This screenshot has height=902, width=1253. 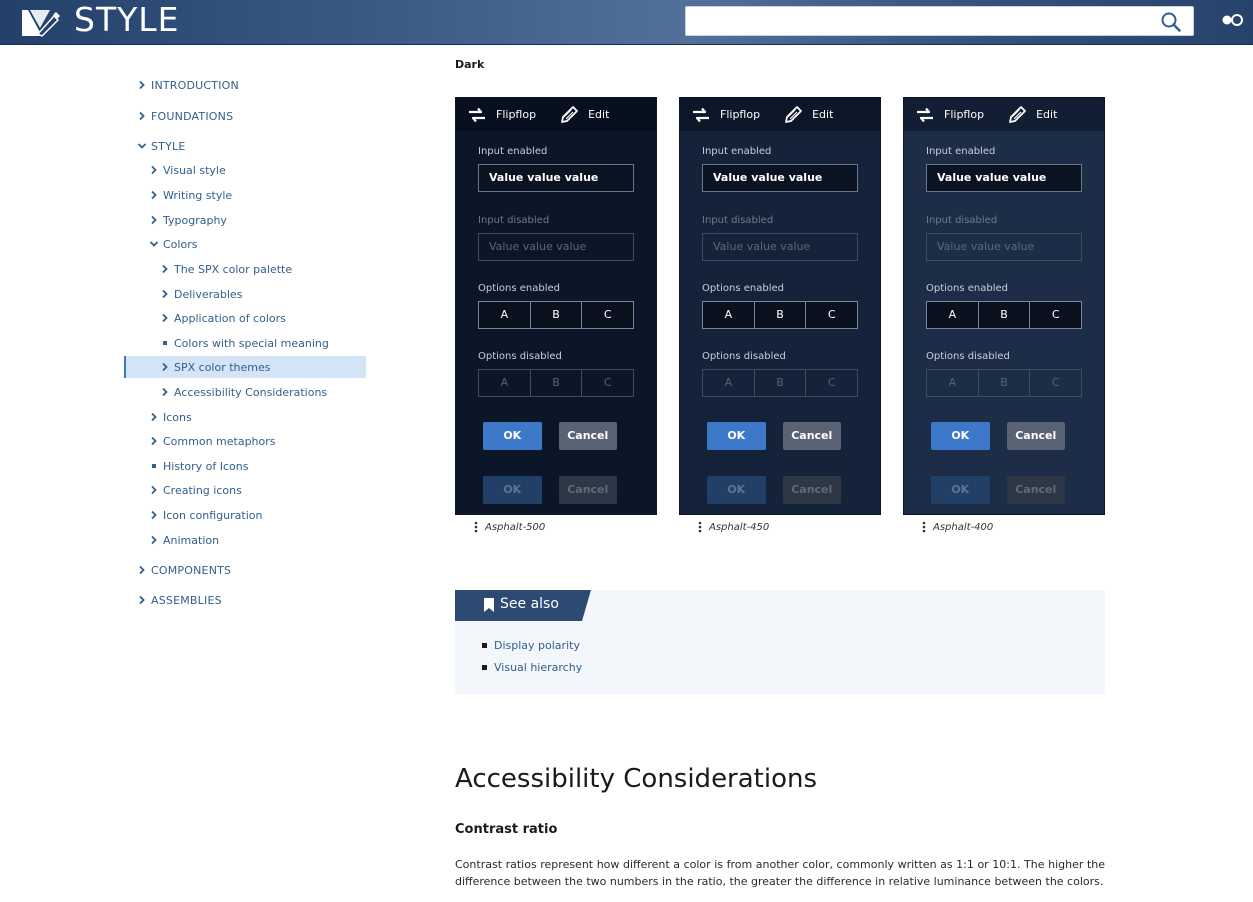 What do you see at coordinates (205, 515) in the screenshot?
I see `sidebar-item-icon-configuration: Icon configuration` at bounding box center [205, 515].